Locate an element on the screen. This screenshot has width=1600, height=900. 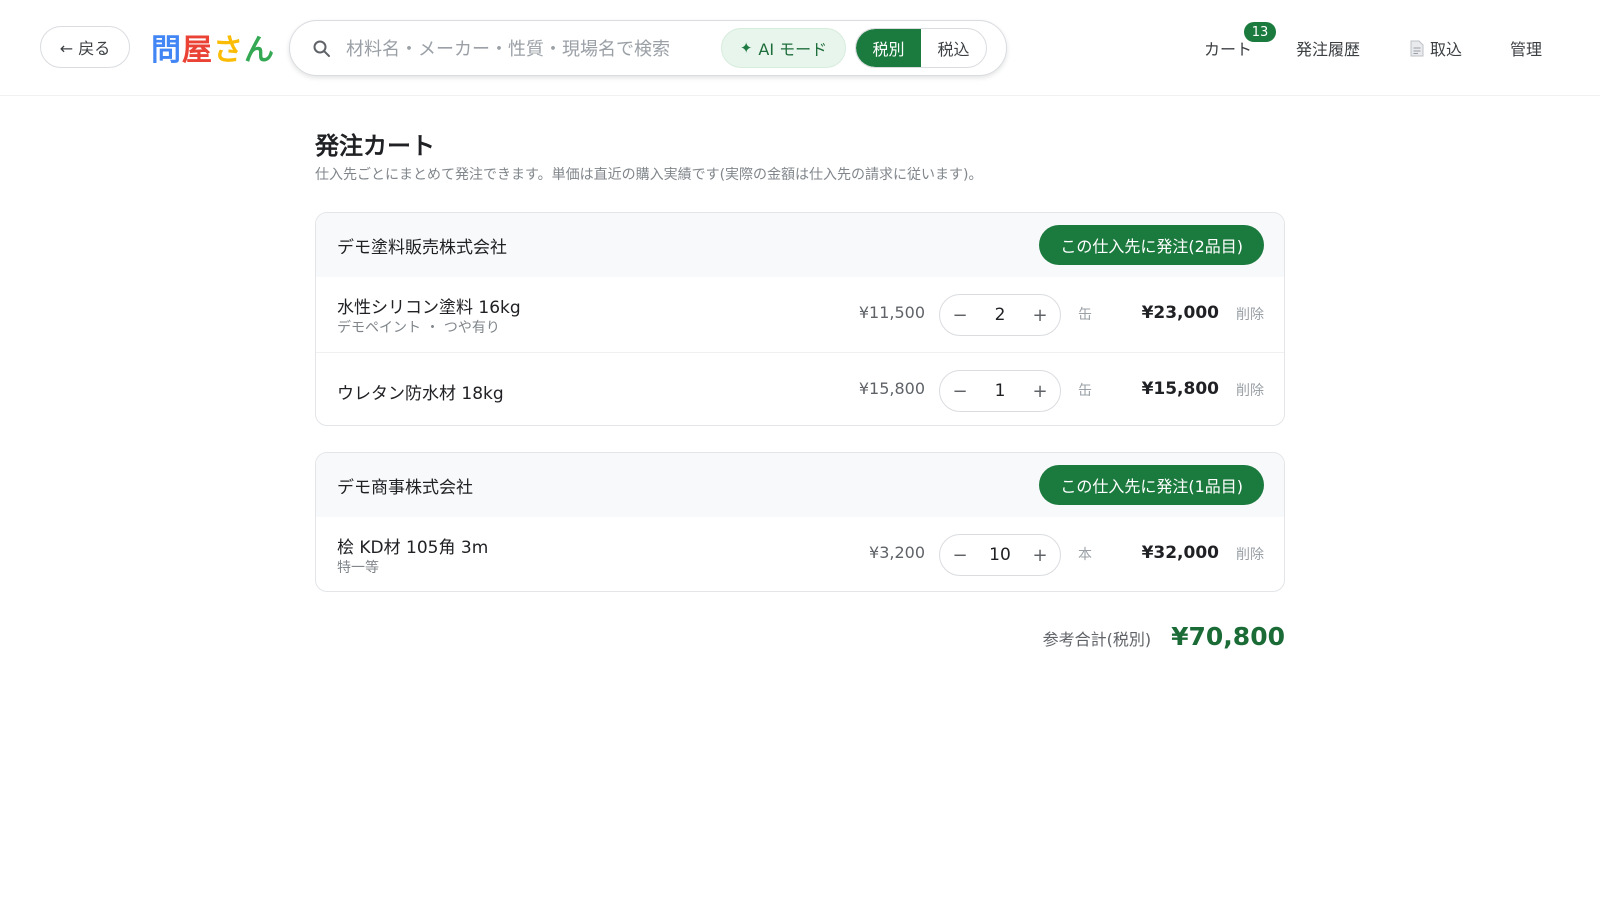
logo-char-4: ん is located at coordinates (259, 50).